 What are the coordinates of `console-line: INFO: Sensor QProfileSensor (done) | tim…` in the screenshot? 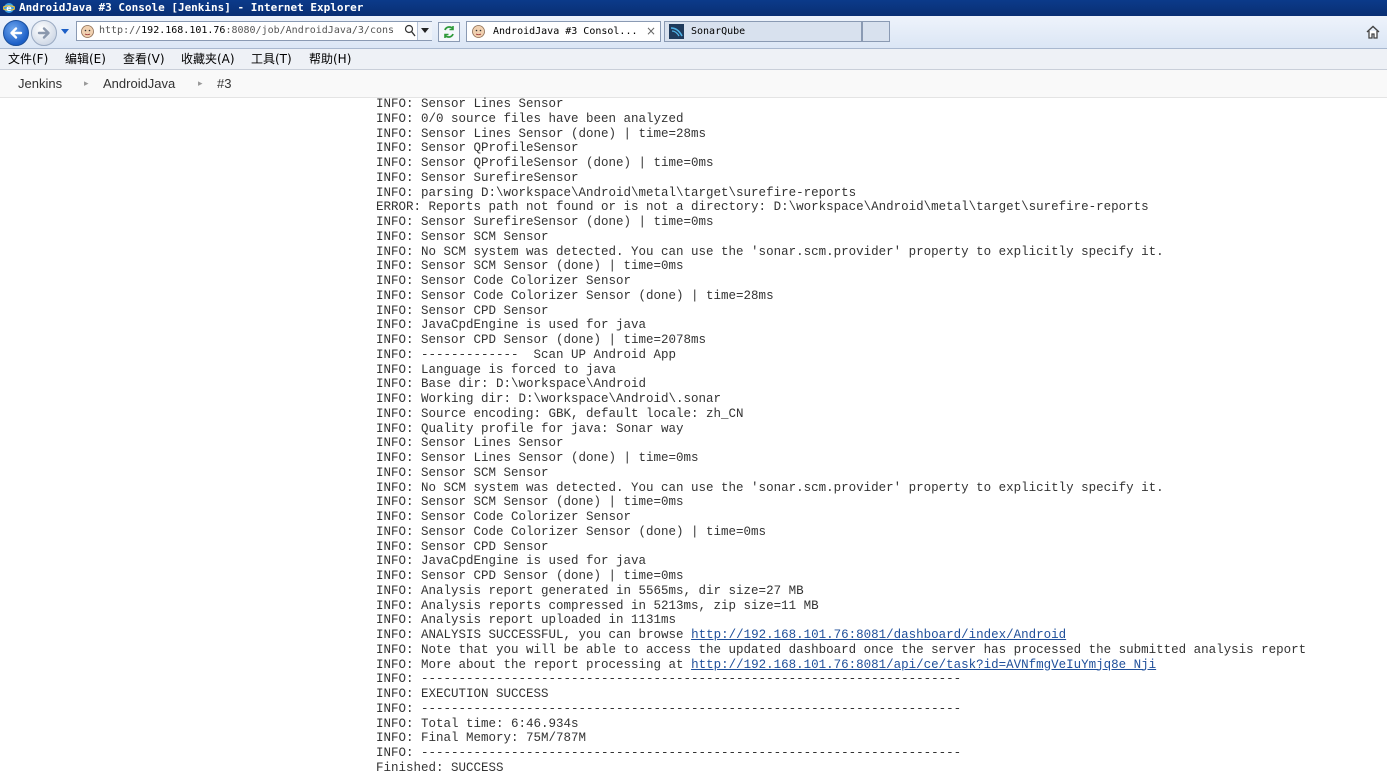 It's located at (545, 163).